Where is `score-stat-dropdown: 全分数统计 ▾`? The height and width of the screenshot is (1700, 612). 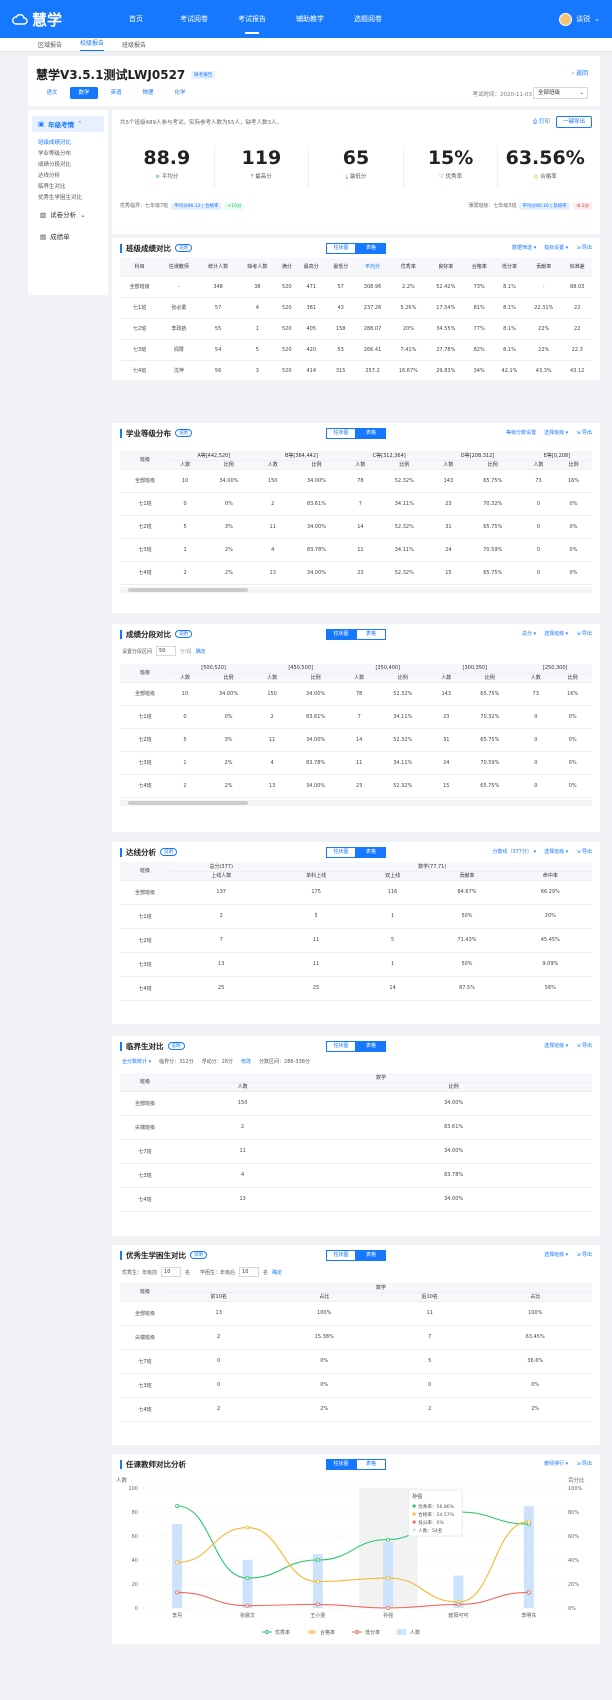
score-stat-dropdown: 全分数统计 ▾ is located at coordinates (136, 1061).